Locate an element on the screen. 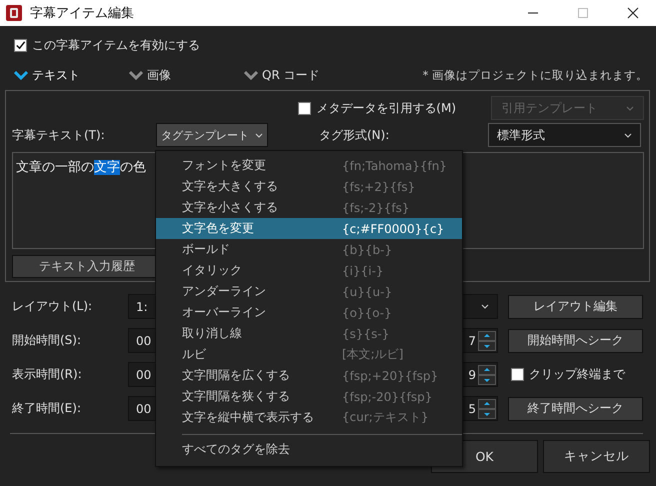  field-label: タグ形式(N): is located at coordinates (354, 135).